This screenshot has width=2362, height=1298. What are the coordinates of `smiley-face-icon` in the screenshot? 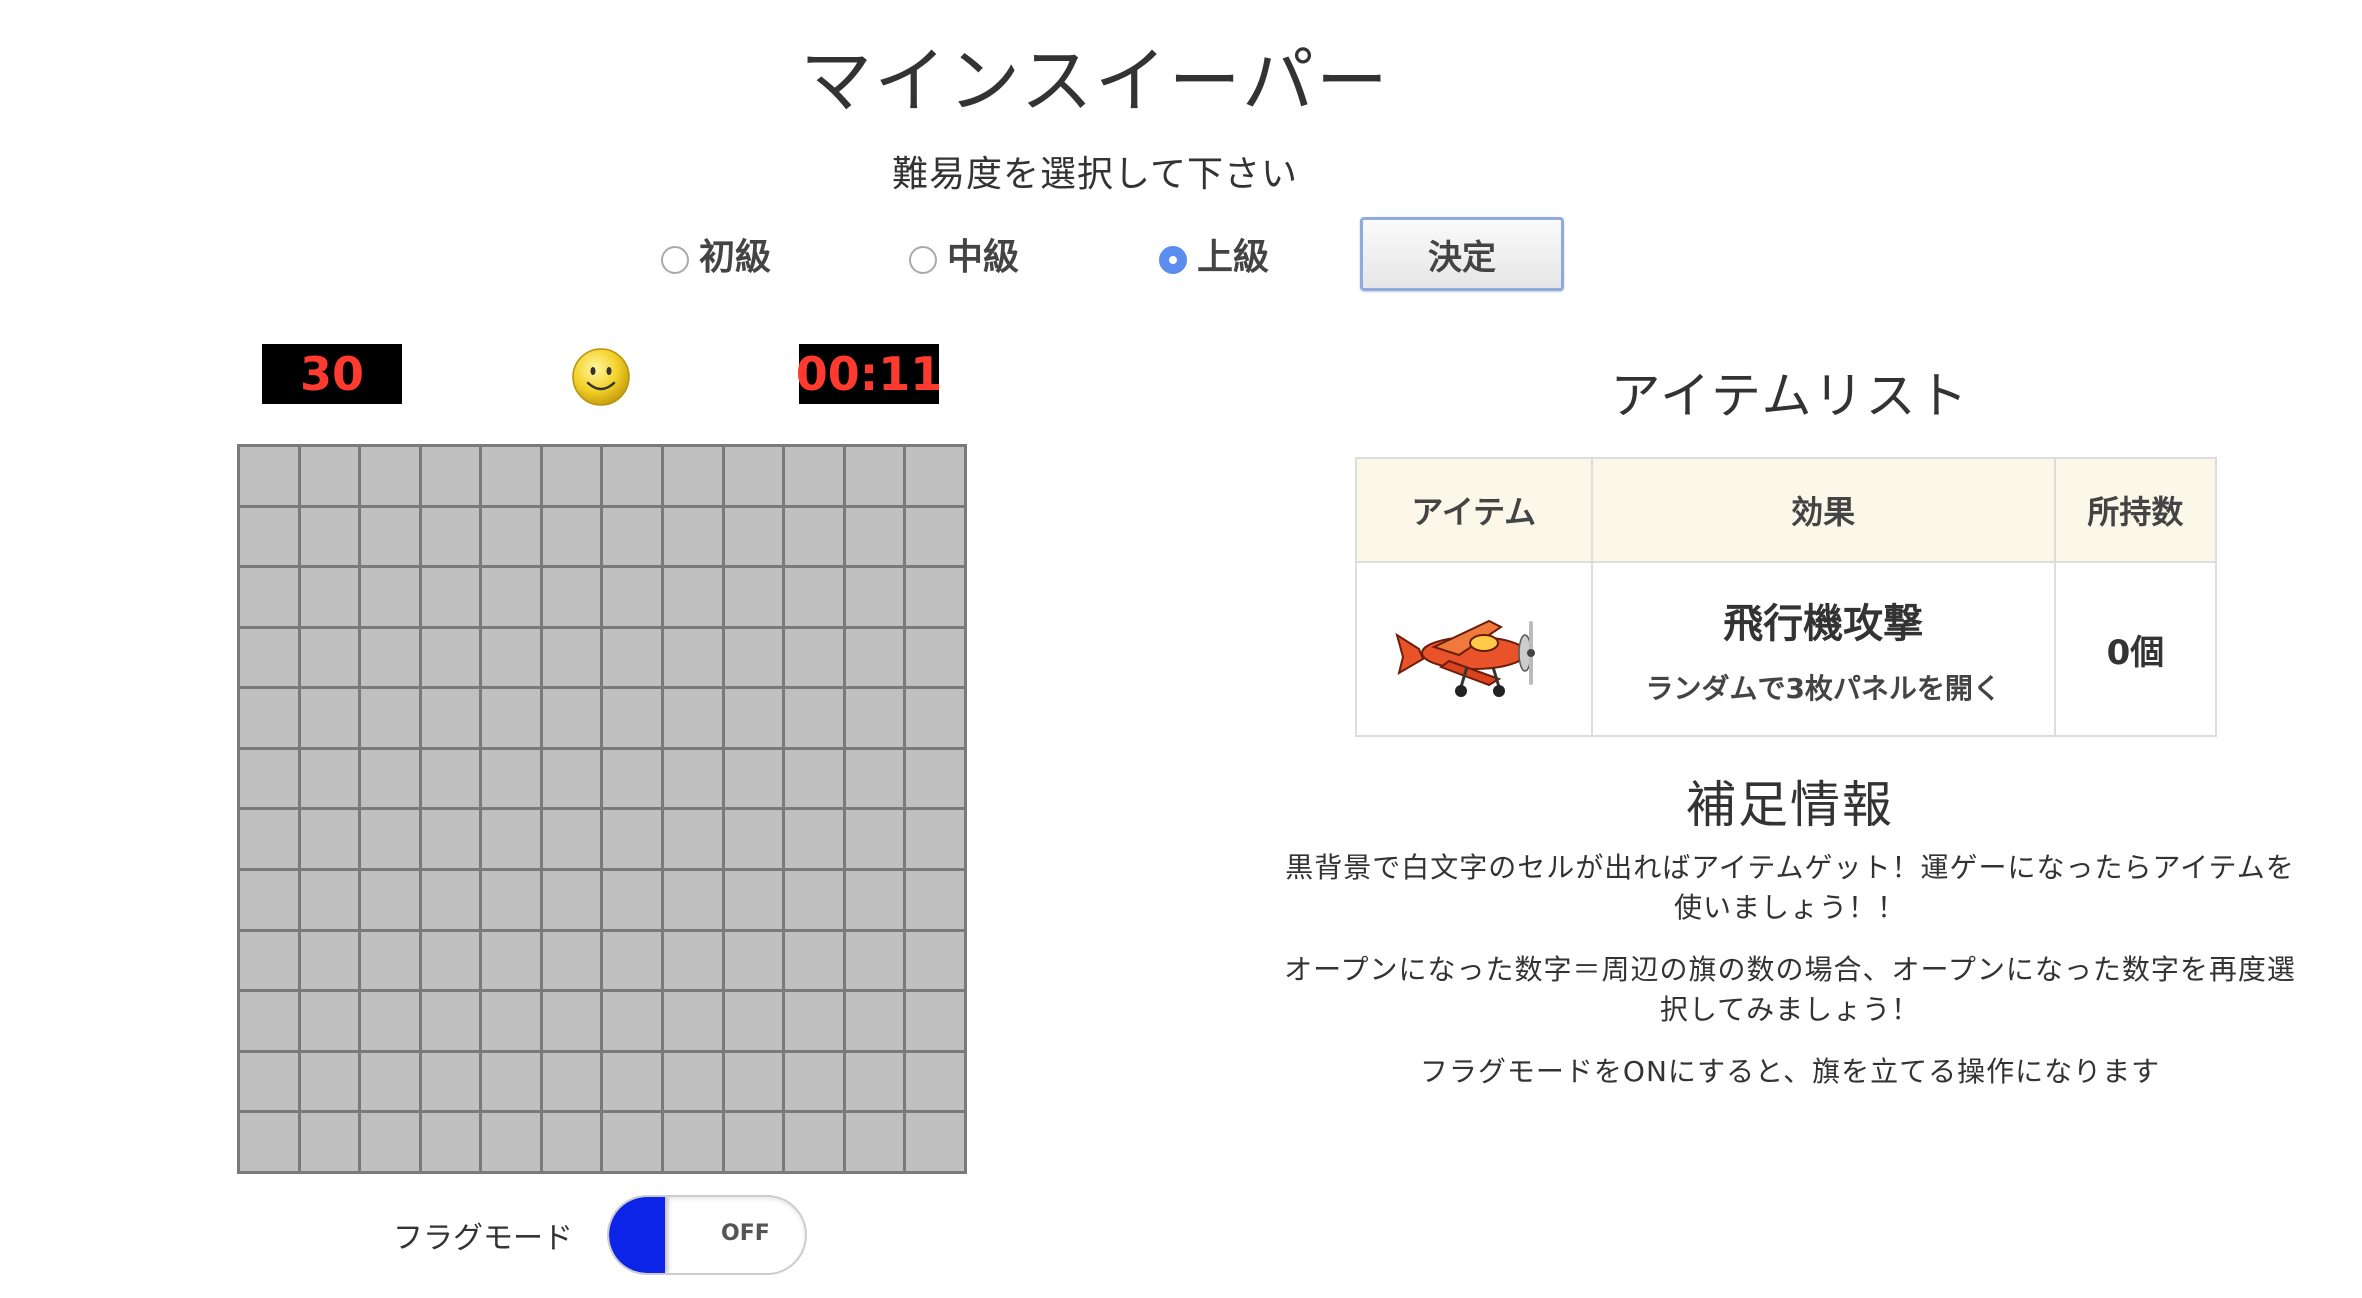 It's located at (601, 377).